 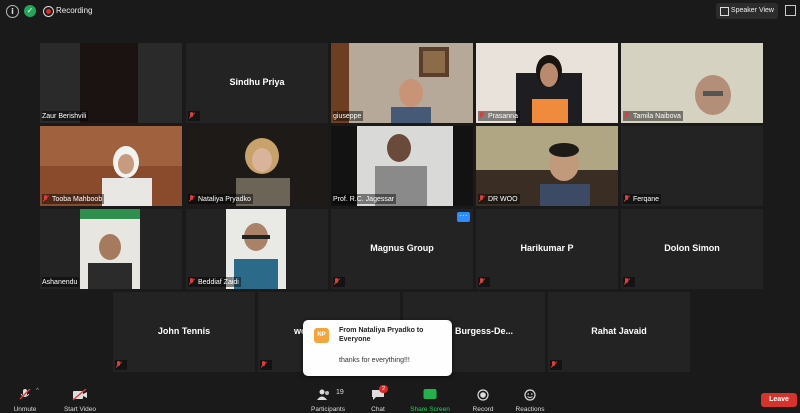 I want to click on participant-label: Prof. R.C. Jagessar, so click(x=365, y=199).